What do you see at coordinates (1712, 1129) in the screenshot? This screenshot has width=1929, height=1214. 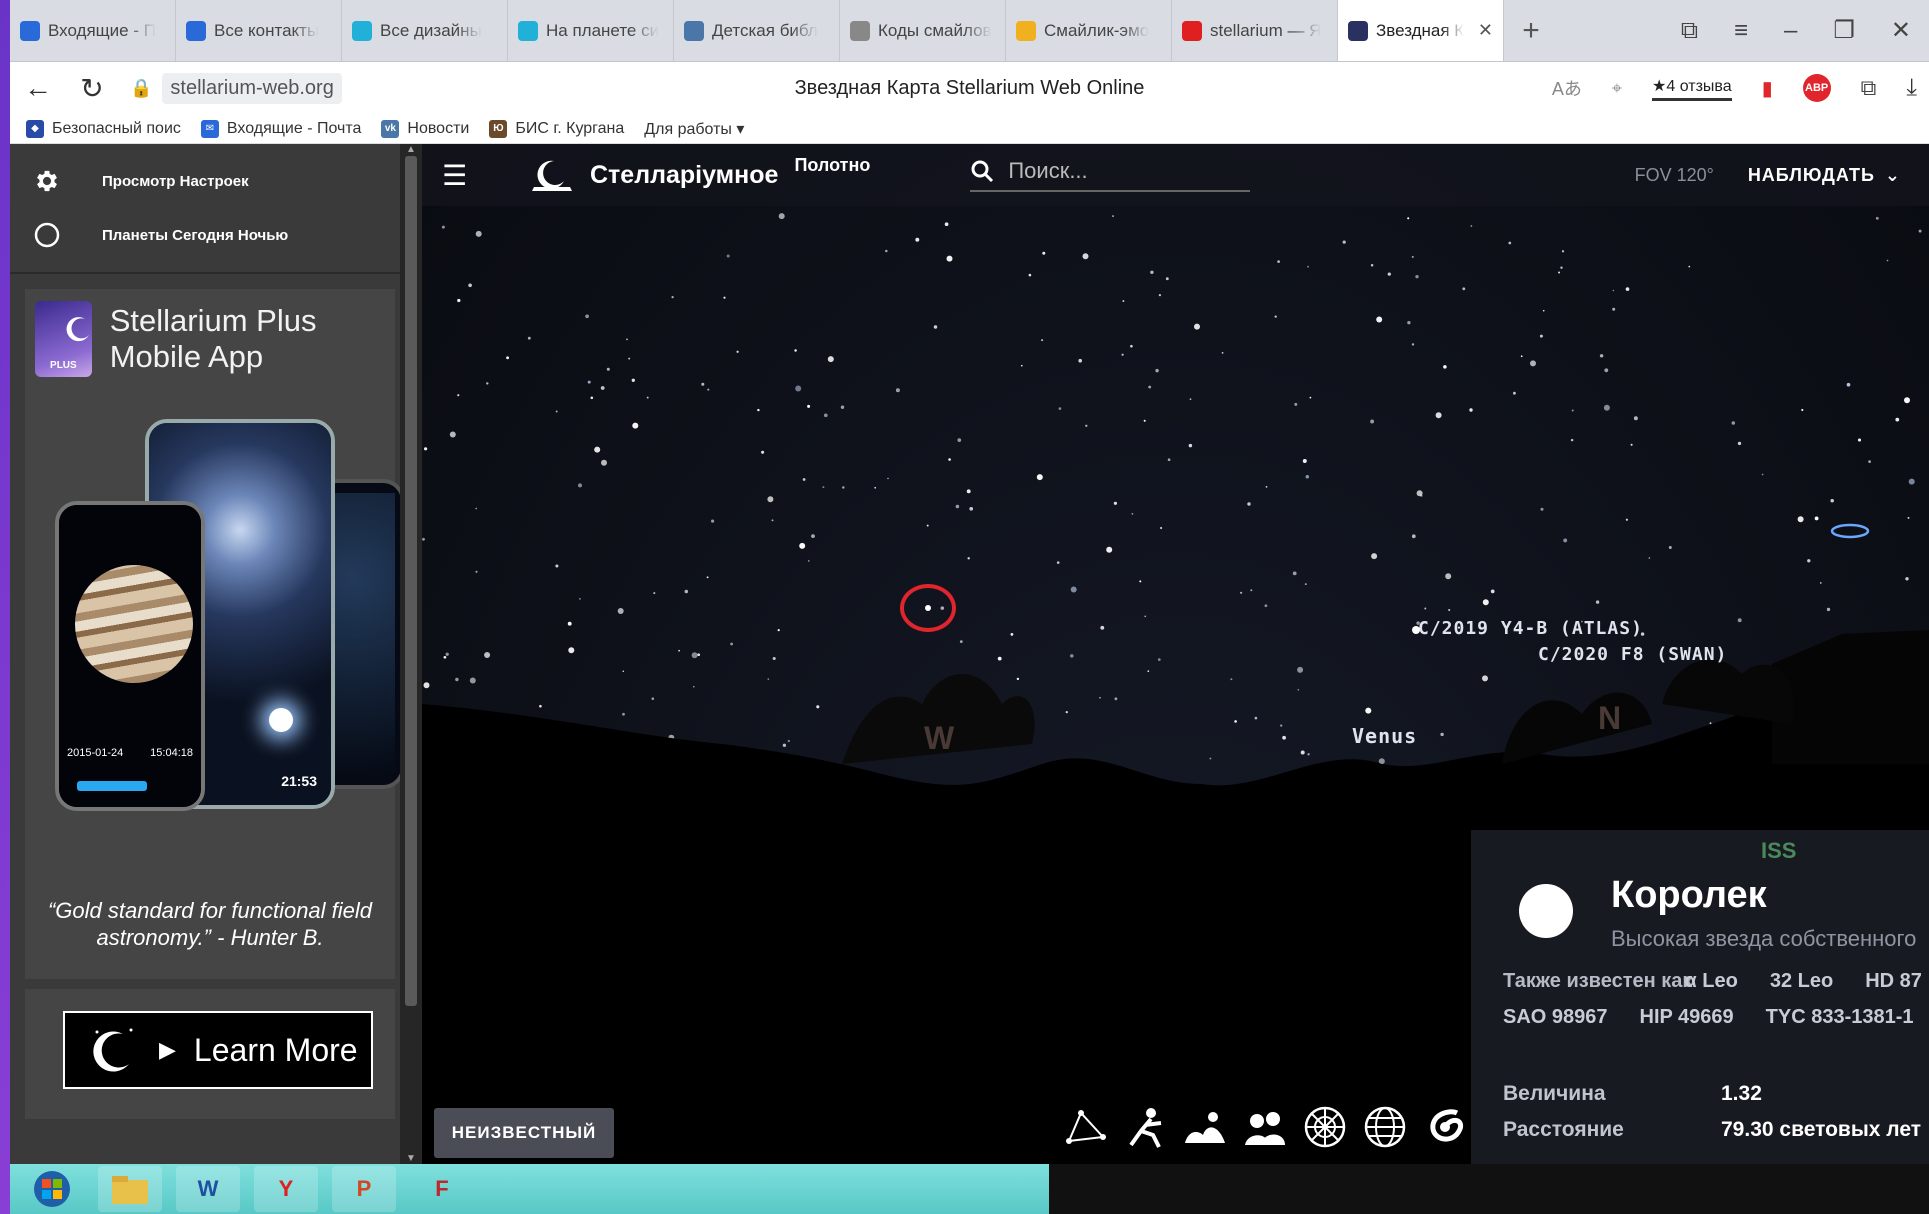 I see `distance-row: Расстояние 79.30 световых лет` at bounding box center [1712, 1129].